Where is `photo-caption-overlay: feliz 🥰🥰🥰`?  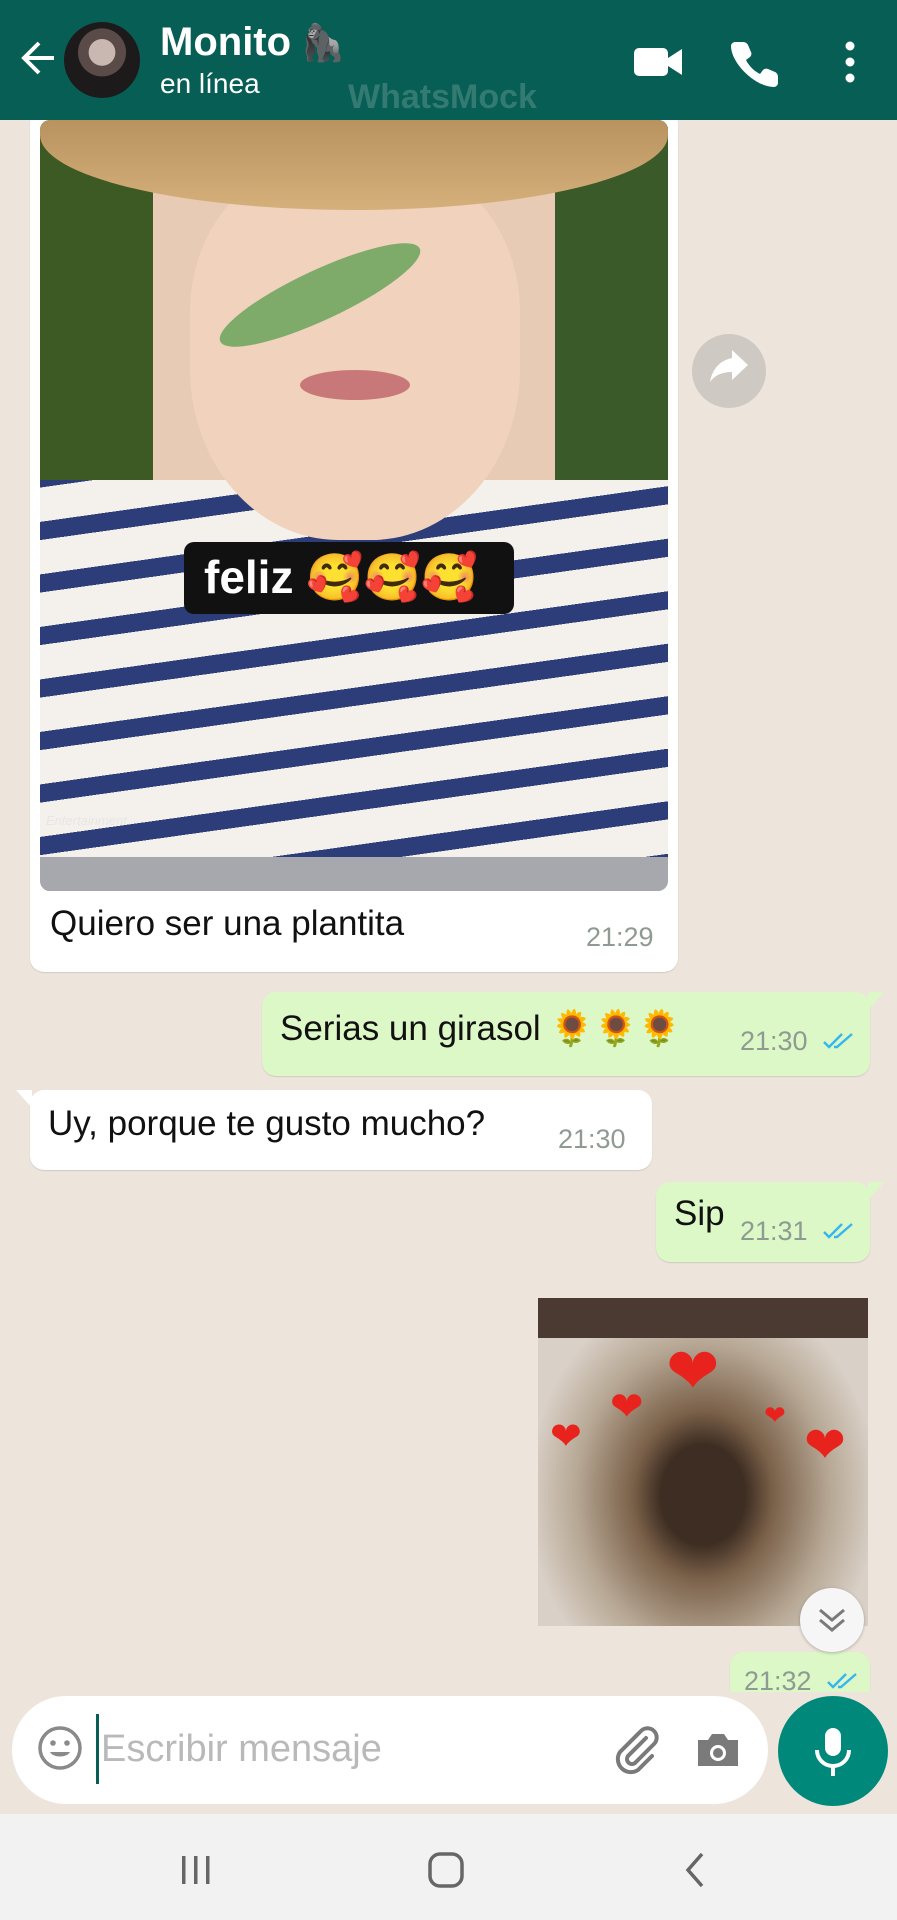
photo-caption-overlay: feliz 🥰🥰🥰 is located at coordinates (349, 578).